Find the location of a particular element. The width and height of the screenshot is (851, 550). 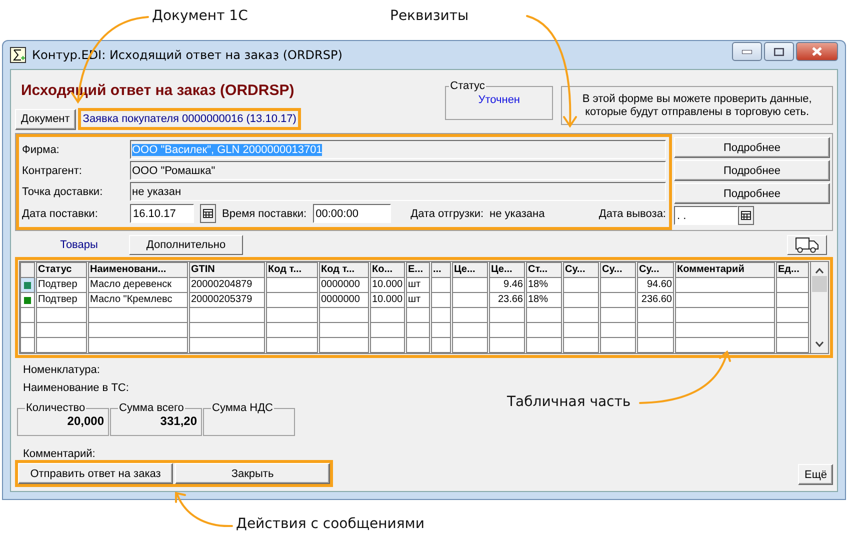

table-cell: Масло "Кремлевс is located at coordinates (138, 300).